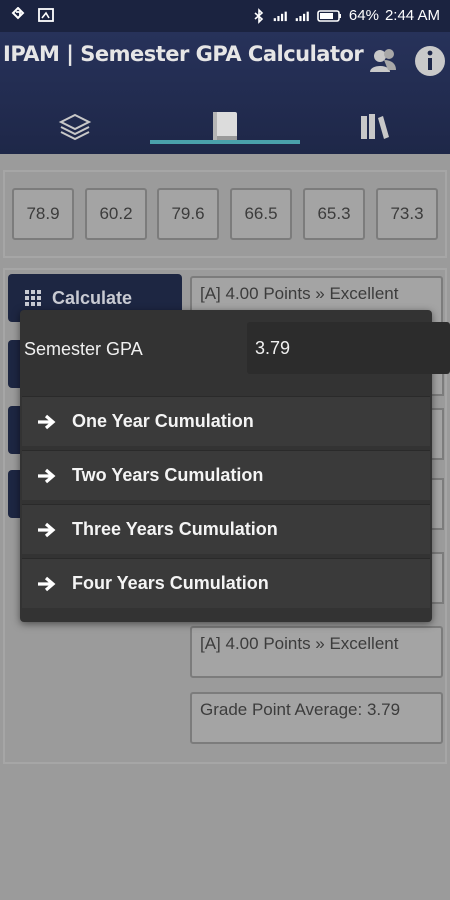 This screenshot has height=900, width=450. Describe the element at coordinates (412, 15) in the screenshot. I see `clock: 2:44 AM` at that location.